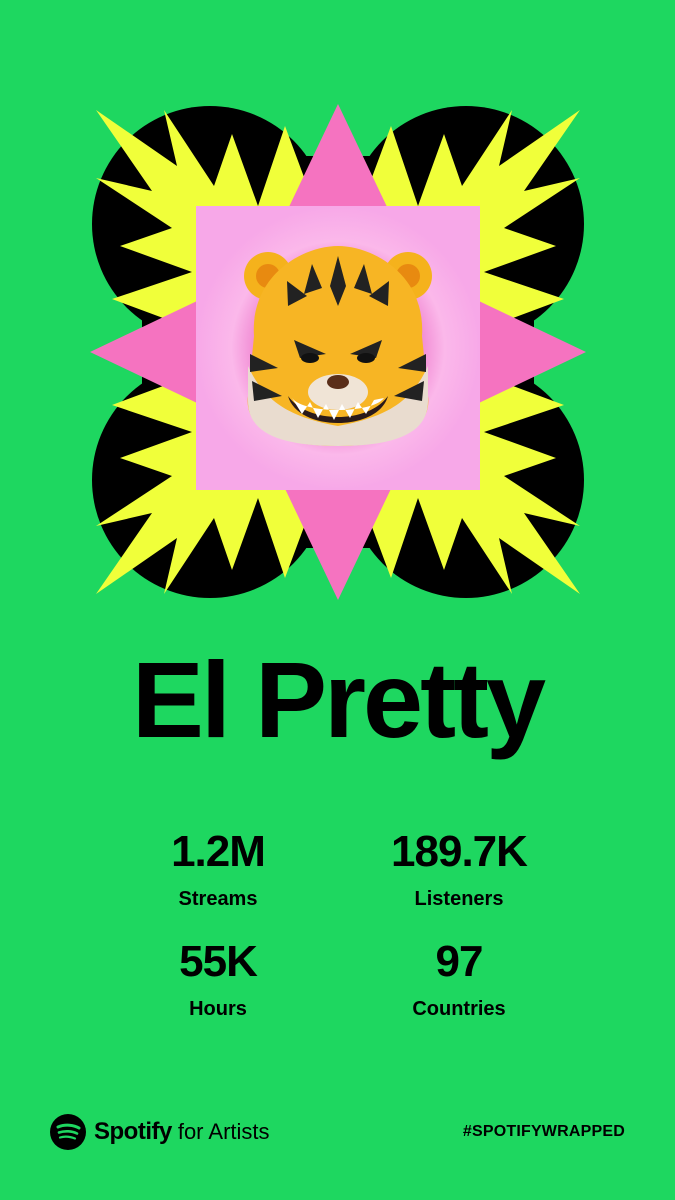  What do you see at coordinates (459, 961) in the screenshot?
I see `stat-value: 97` at bounding box center [459, 961].